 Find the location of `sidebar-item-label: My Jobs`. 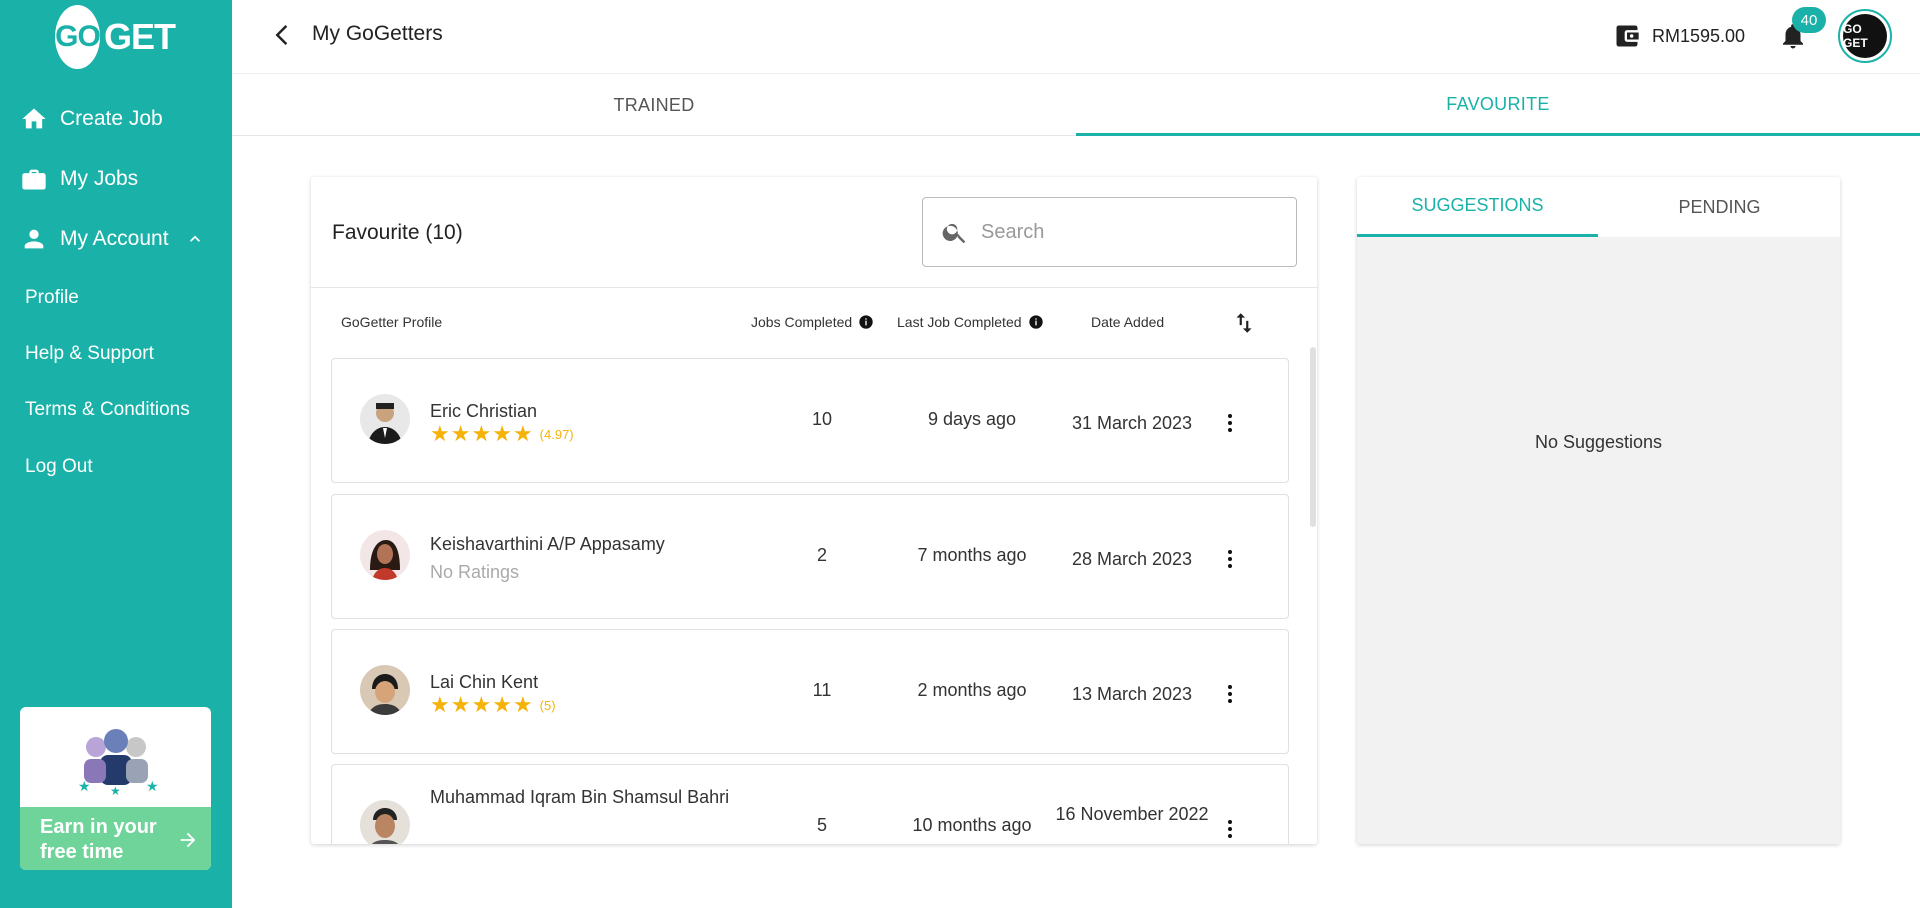

sidebar-item-label: My Jobs is located at coordinates (99, 178).